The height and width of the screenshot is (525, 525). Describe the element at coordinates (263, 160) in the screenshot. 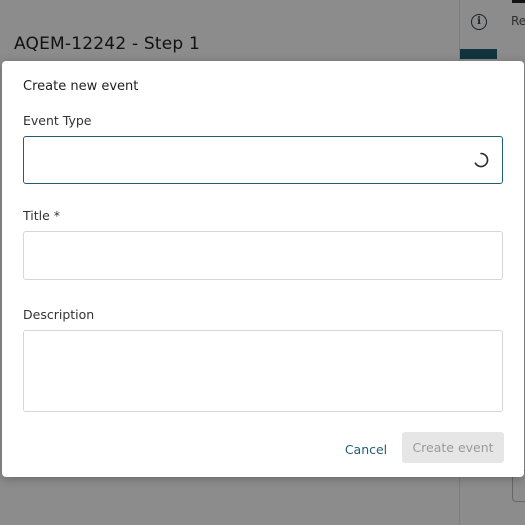

I see `event-type-select` at that location.